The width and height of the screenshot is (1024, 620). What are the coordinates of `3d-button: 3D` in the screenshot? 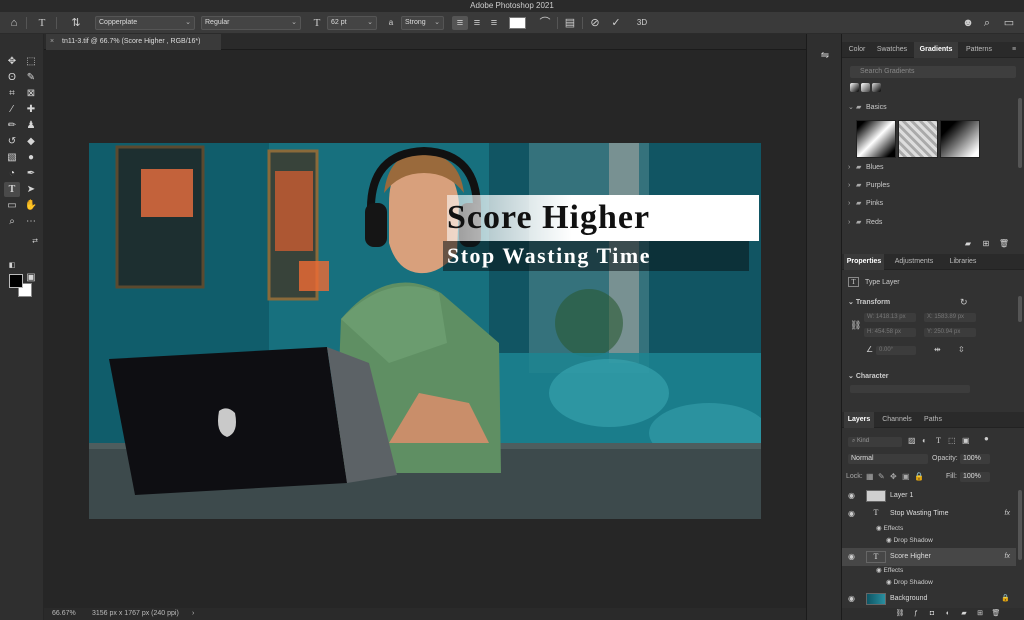 It's located at (642, 23).